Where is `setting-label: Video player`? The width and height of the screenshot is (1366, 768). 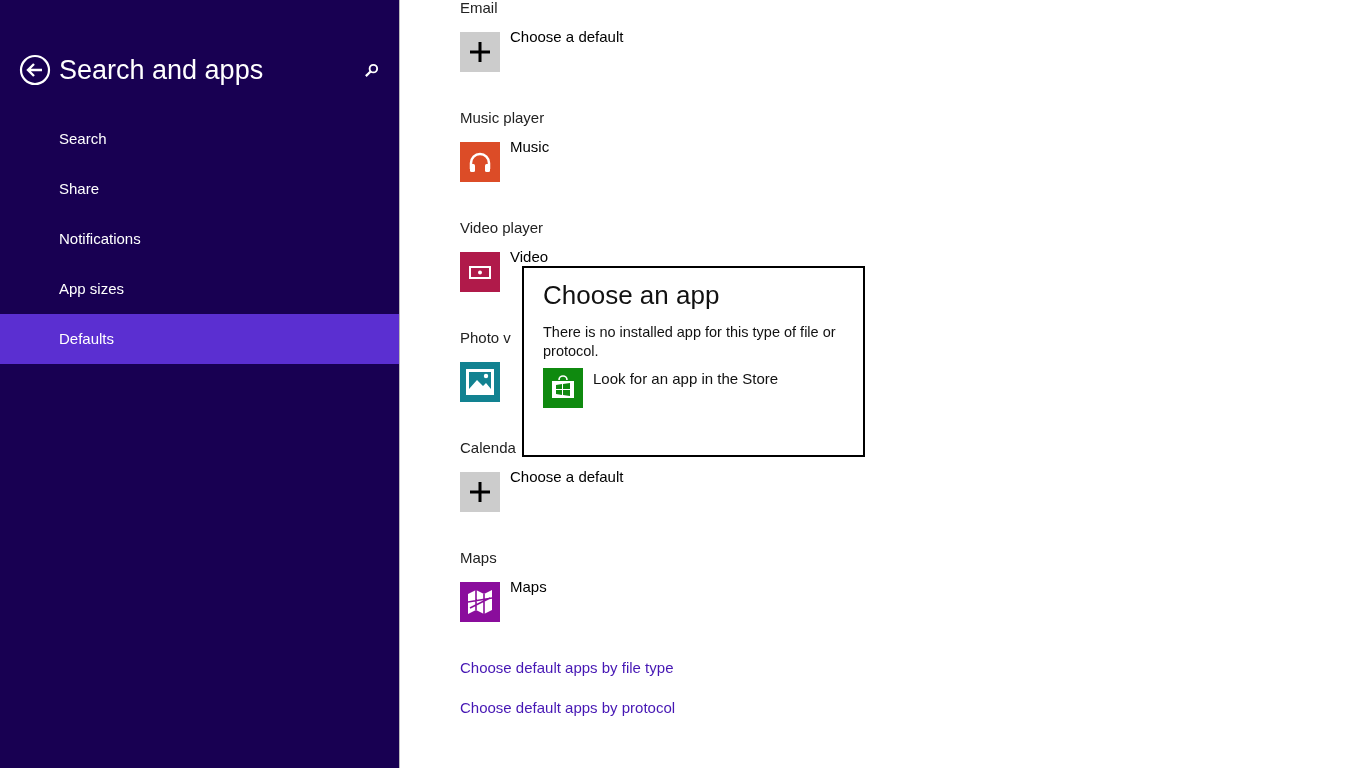
setting-label: Video player is located at coordinates (502, 228).